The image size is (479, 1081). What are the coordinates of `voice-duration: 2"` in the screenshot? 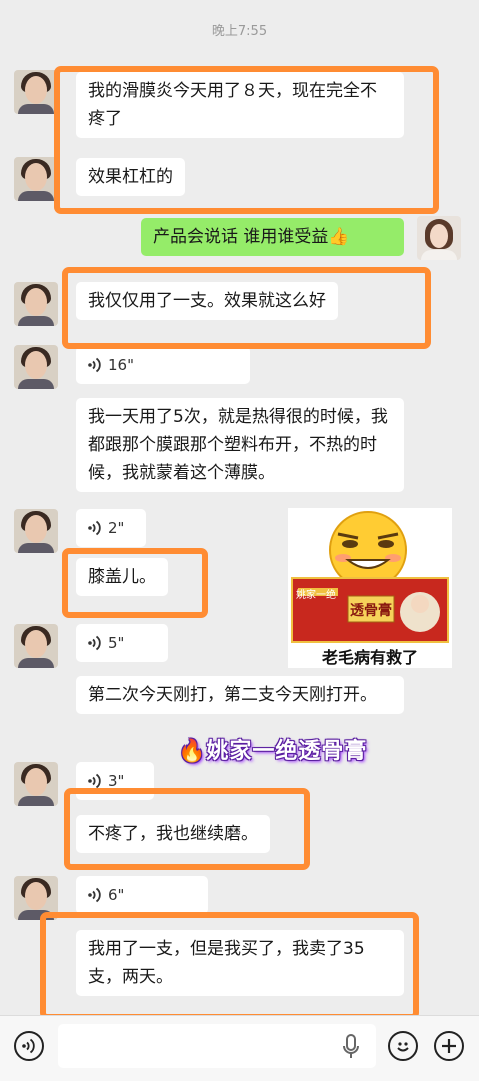 It's located at (116, 528).